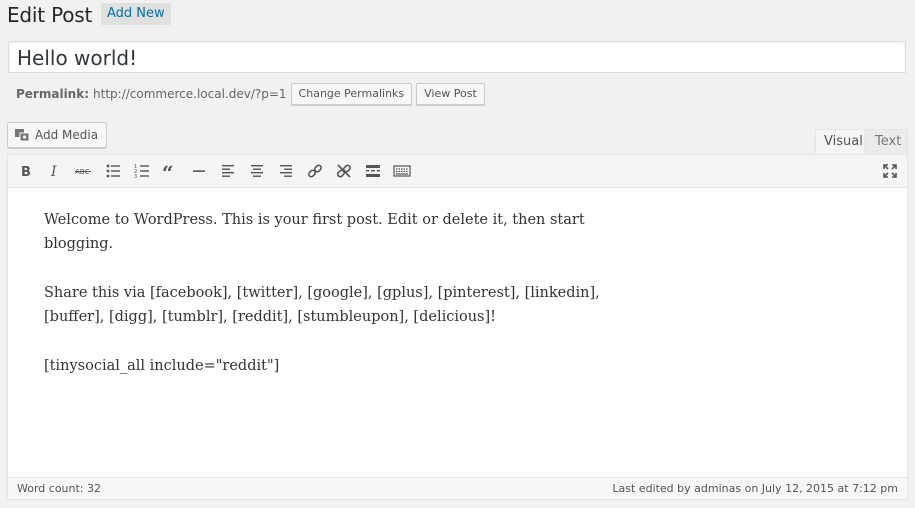  I want to click on add-media-button: Add Media, so click(57, 135).